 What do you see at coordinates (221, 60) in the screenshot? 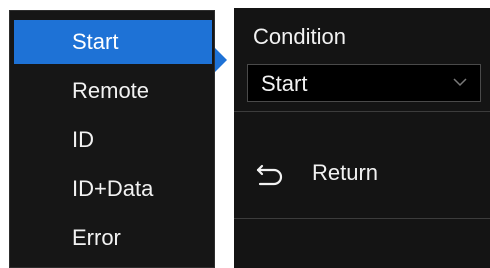
I see `menu-pointer-arrow` at bounding box center [221, 60].